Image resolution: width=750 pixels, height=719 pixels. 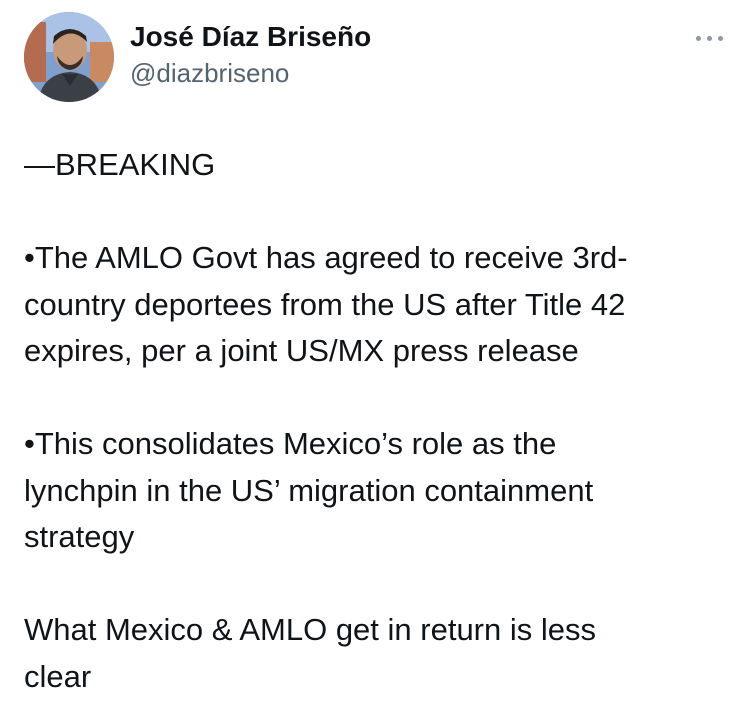 I want to click on display-name: José Díaz Briseño, so click(x=250, y=37).